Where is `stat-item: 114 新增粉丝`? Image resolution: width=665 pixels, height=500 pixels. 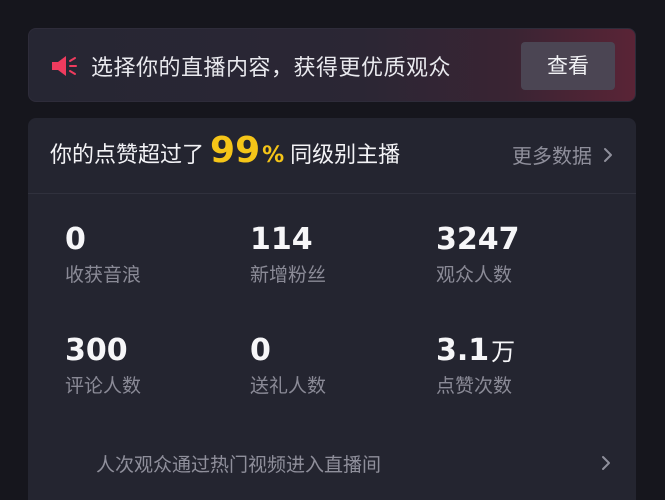 stat-item: 114 新增粉丝 is located at coordinates (335, 255).